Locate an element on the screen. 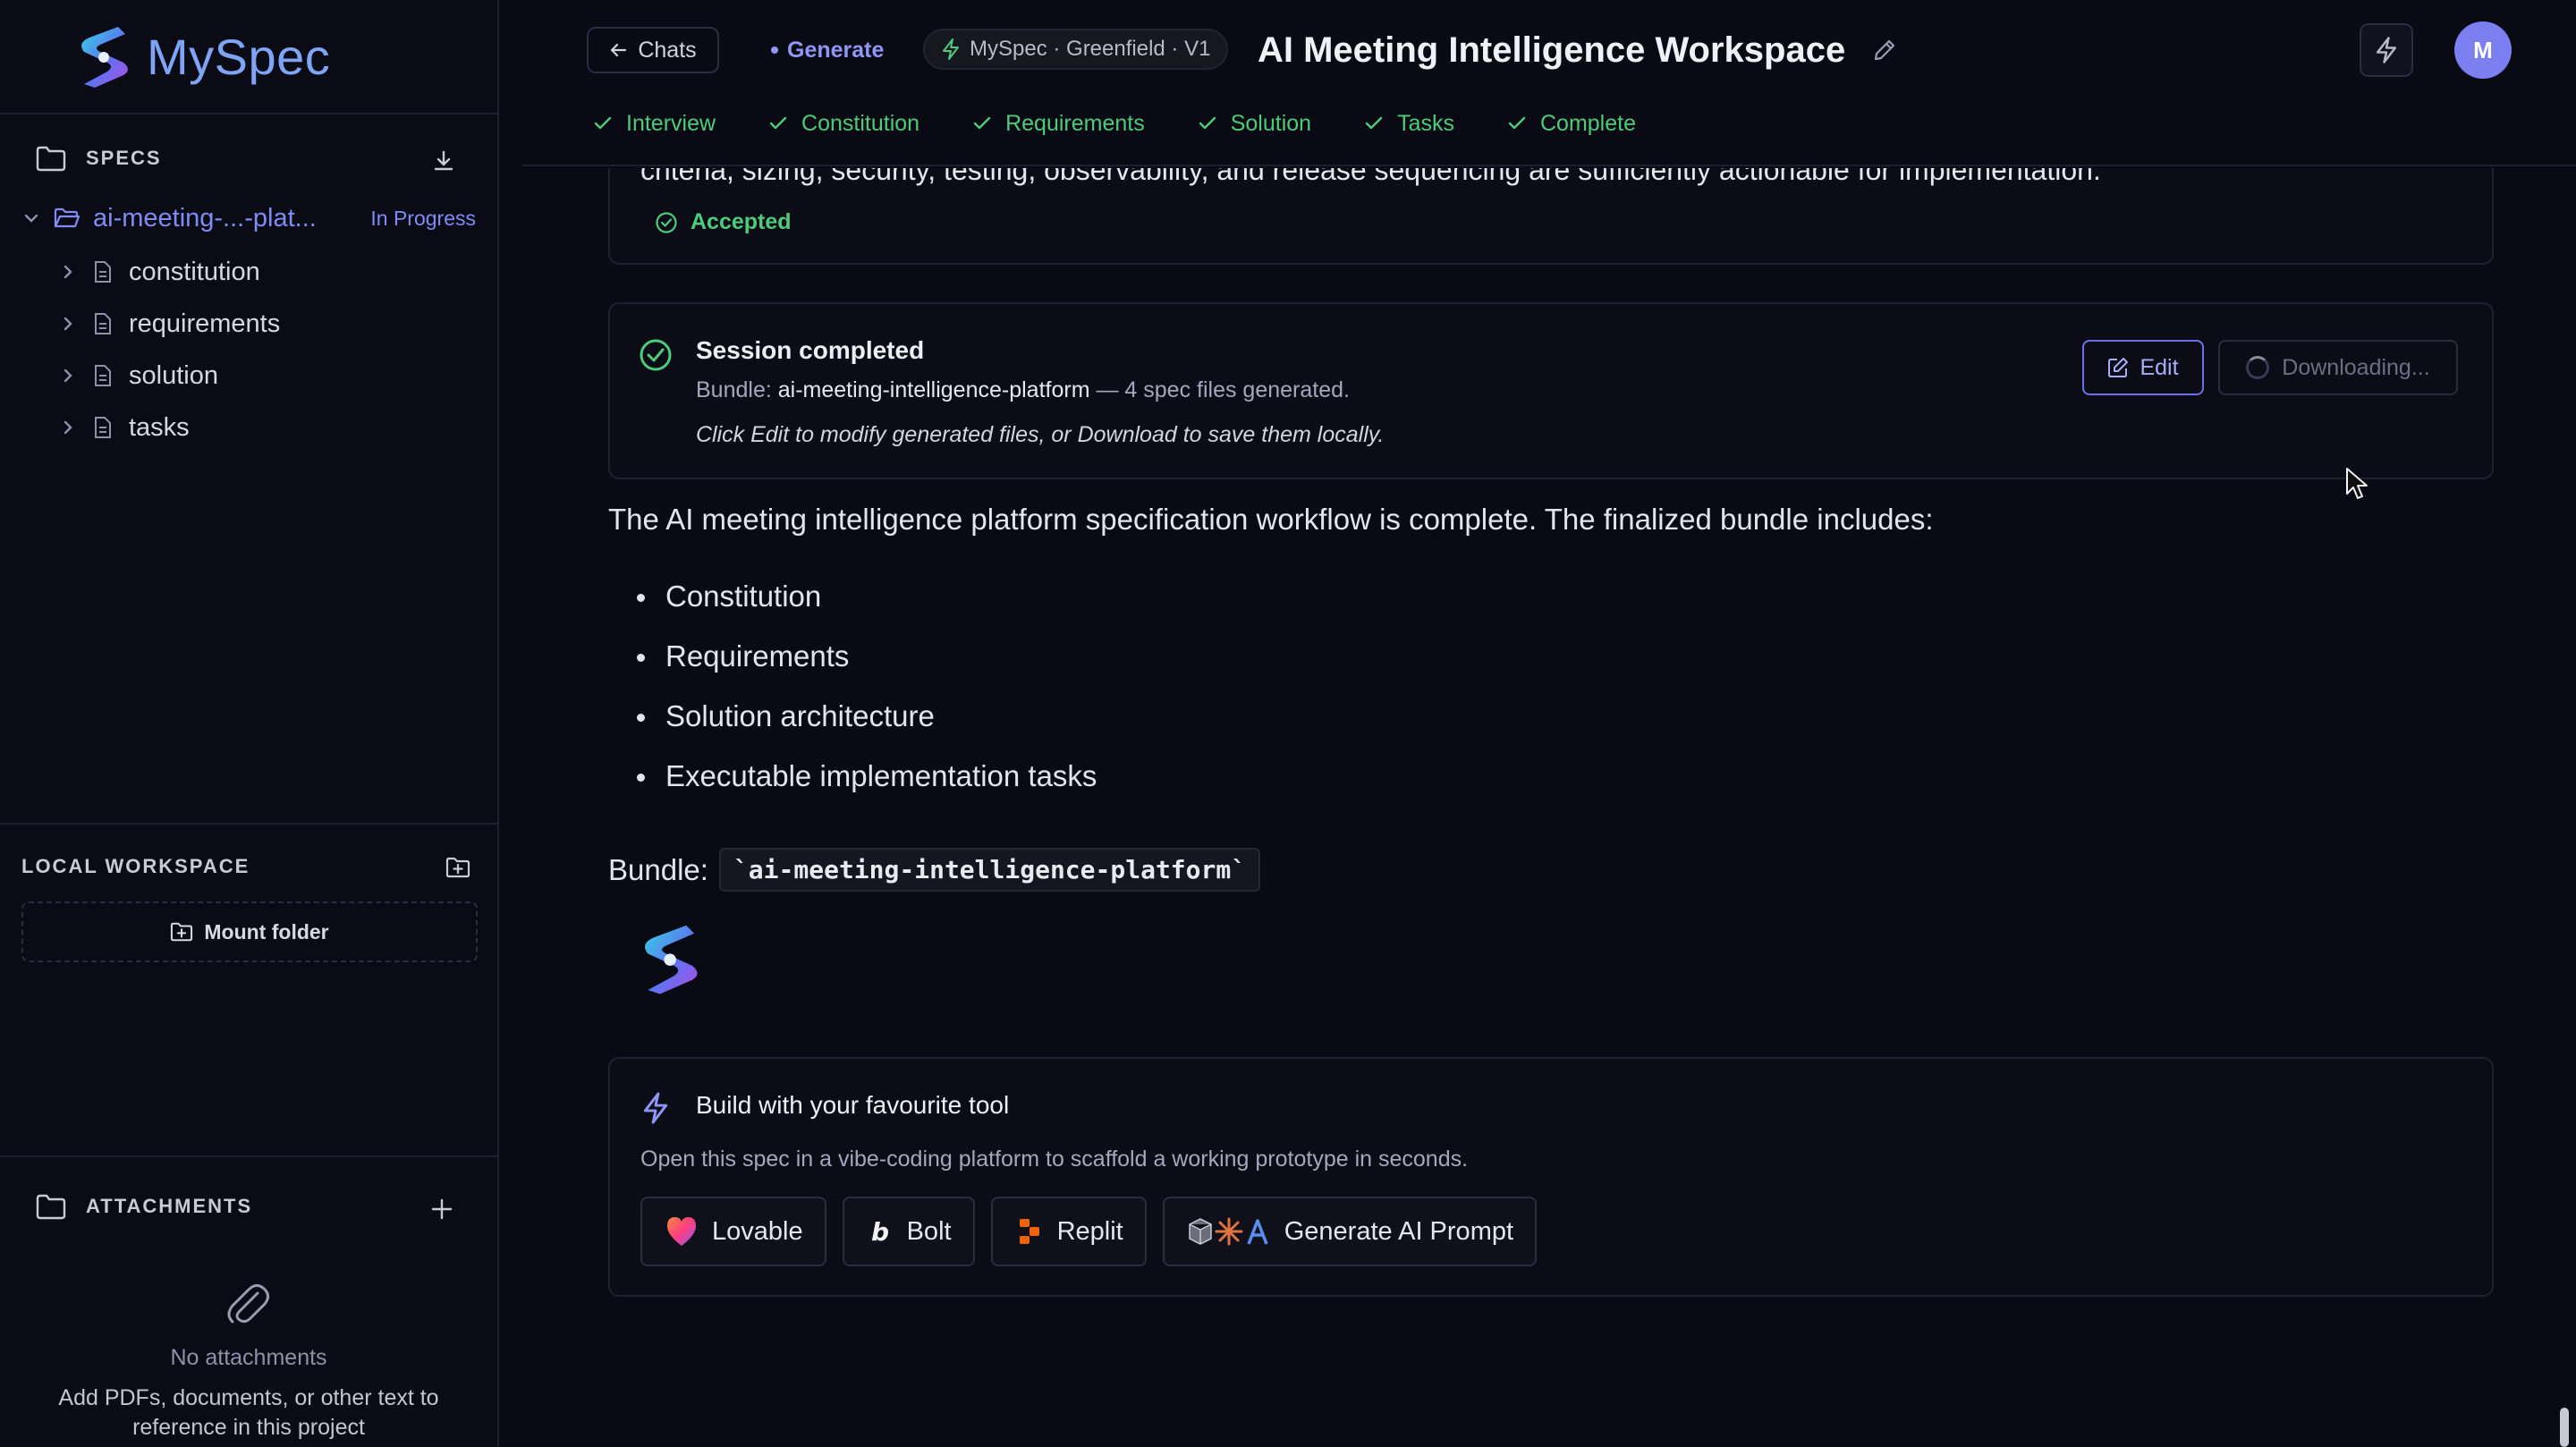 The height and width of the screenshot is (1447, 2576). attachments-empty-title: No attachments is located at coordinates (248, 1357).